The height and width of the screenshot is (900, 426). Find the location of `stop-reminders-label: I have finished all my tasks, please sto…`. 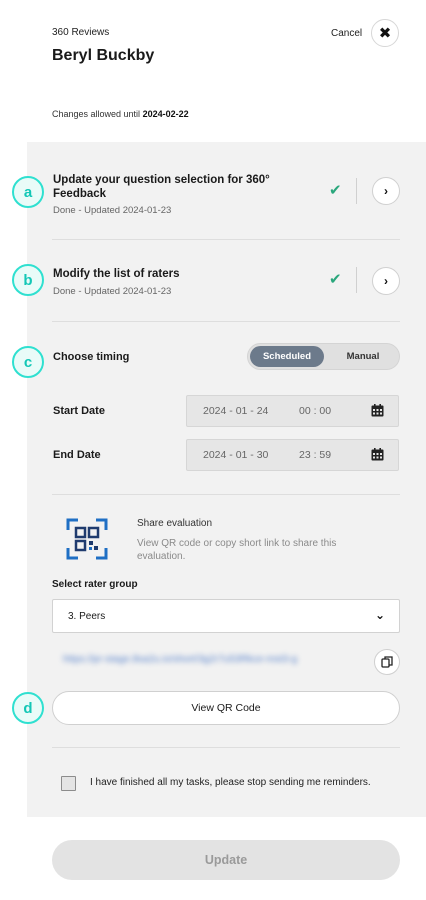

stop-reminders-label: I have finished all my tasks, please sto… is located at coordinates (230, 782).